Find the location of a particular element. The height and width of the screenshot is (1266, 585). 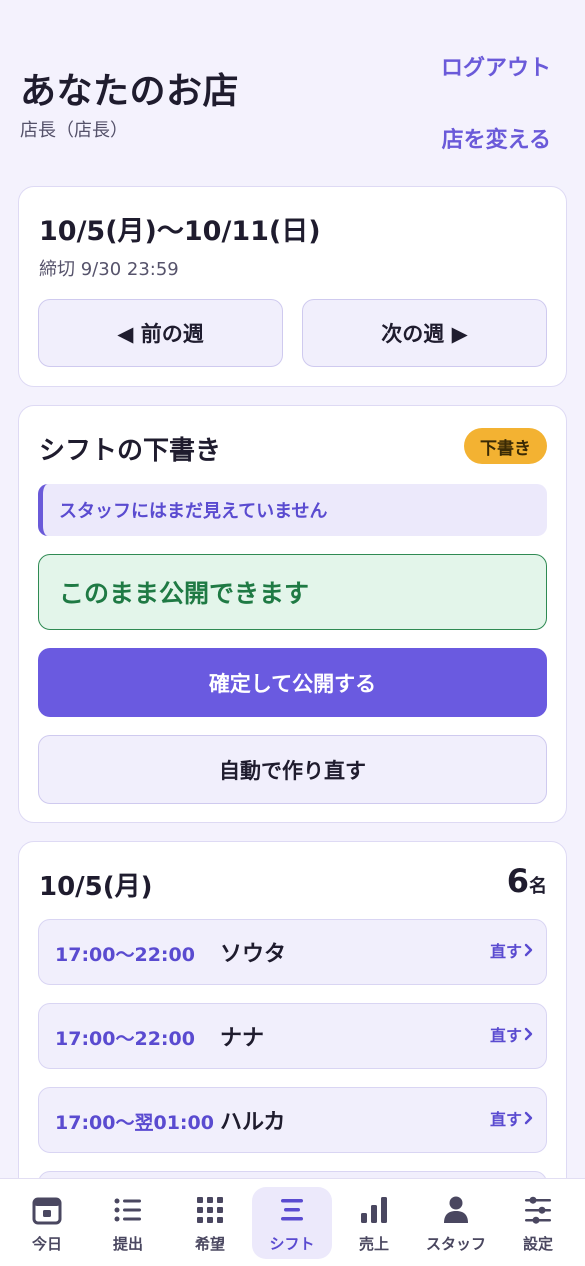

day-date: 10/5(月) is located at coordinates (96, 887).